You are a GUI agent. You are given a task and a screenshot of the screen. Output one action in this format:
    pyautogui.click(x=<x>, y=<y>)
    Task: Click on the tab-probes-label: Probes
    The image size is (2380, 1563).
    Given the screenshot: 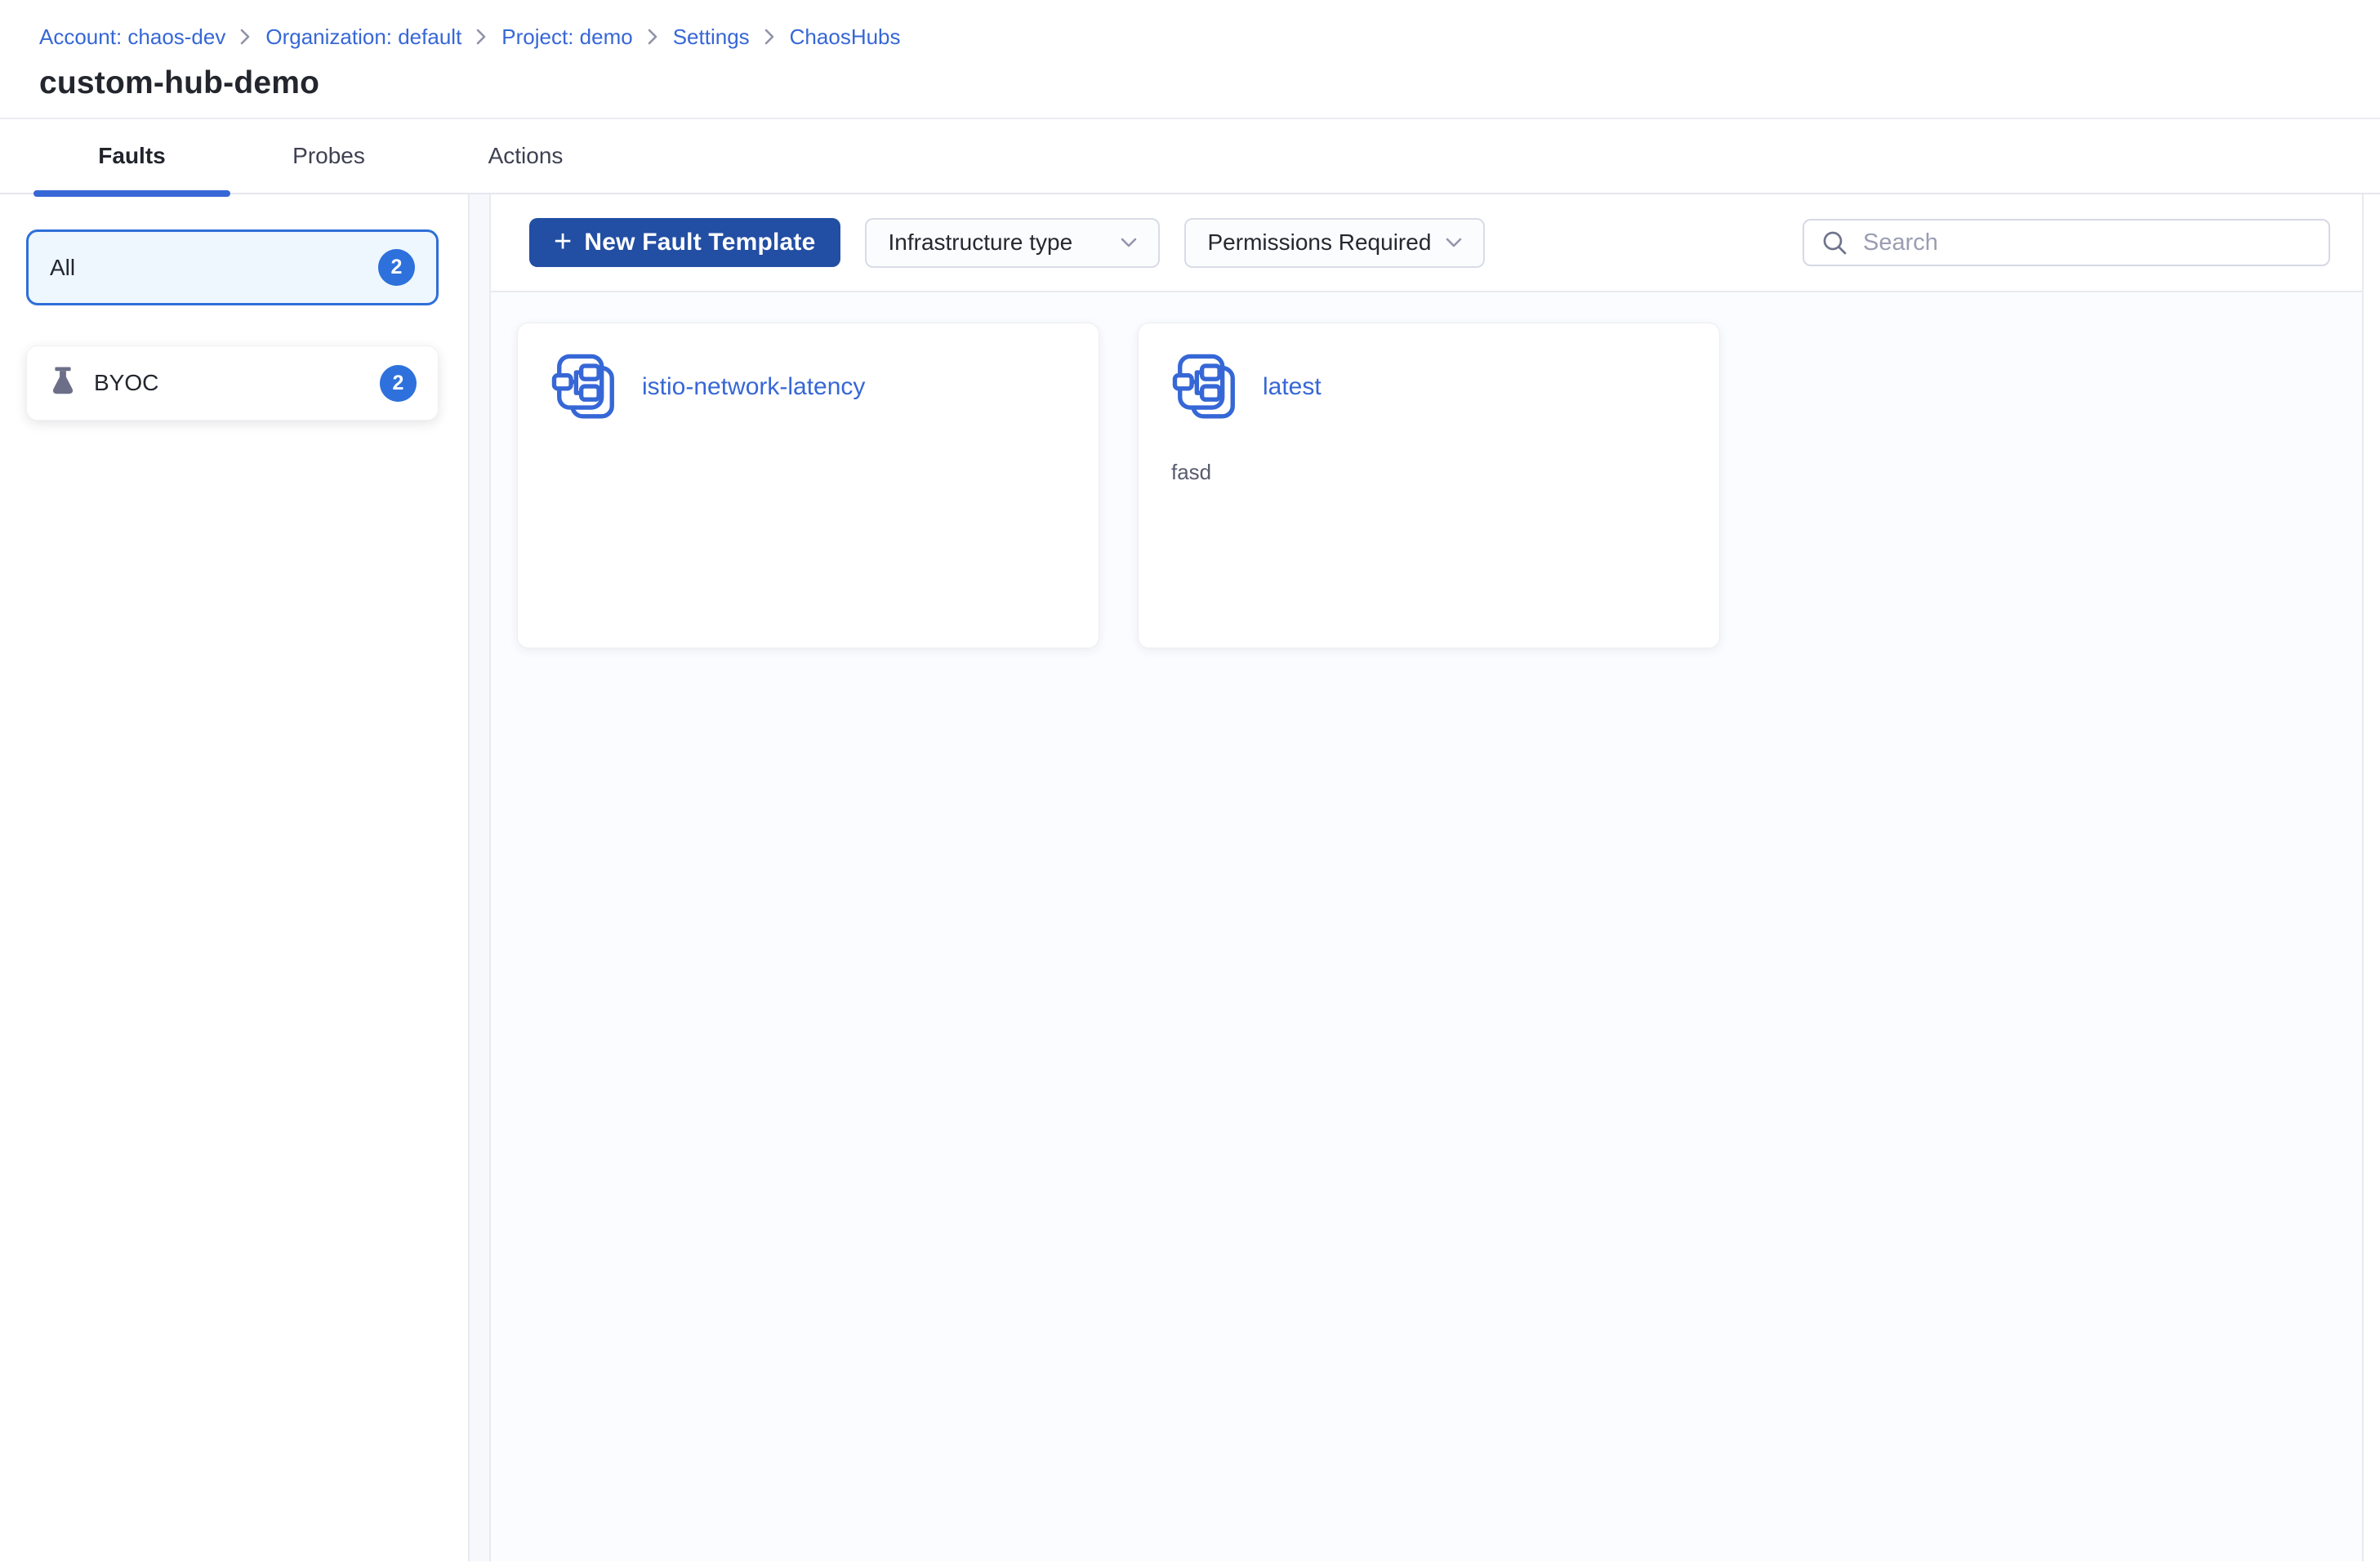 What is the action you would take?
    pyautogui.click(x=329, y=155)
    